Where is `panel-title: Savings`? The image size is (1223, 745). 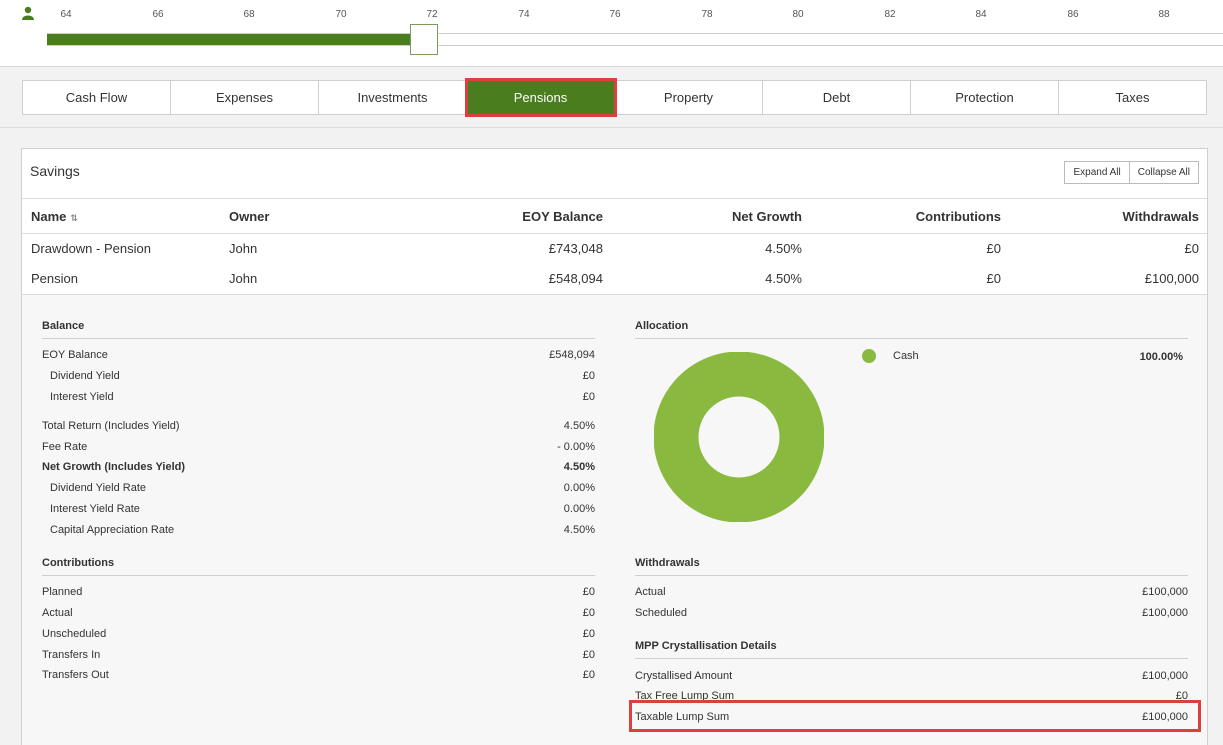
panel-title: Savings is located at coordinates (55, 171).